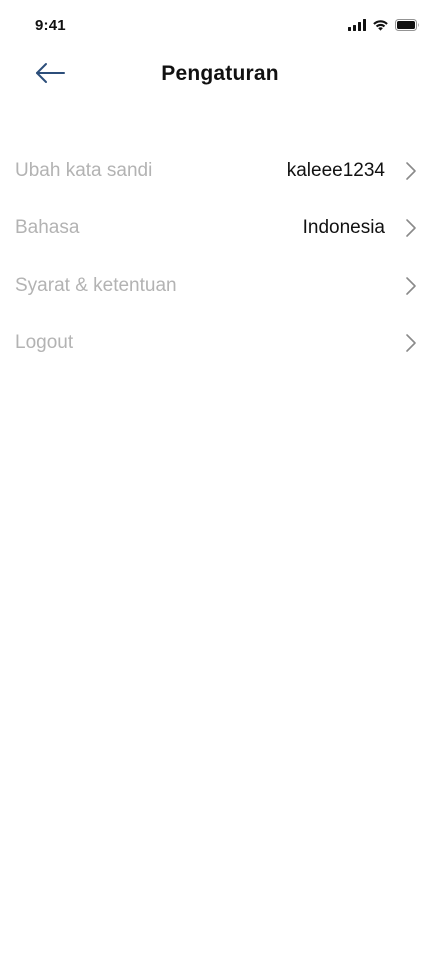  What do you see at coordinates (96, 285) in the screenshot?
I see `settings-item-label: Syarat & ketentuan` at bounding box center [96, 285].